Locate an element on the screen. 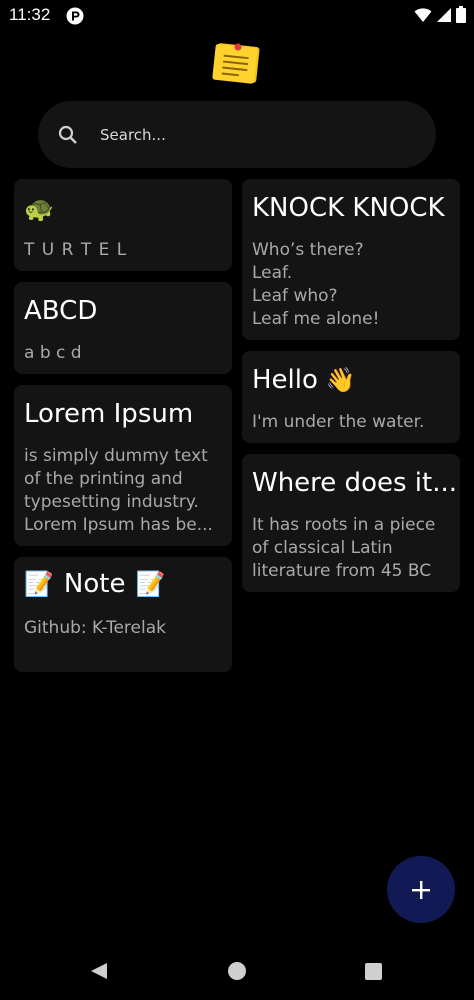 The height and width of the screenshot is (1000, 474). back-icon is located at coordinates (99, 971).